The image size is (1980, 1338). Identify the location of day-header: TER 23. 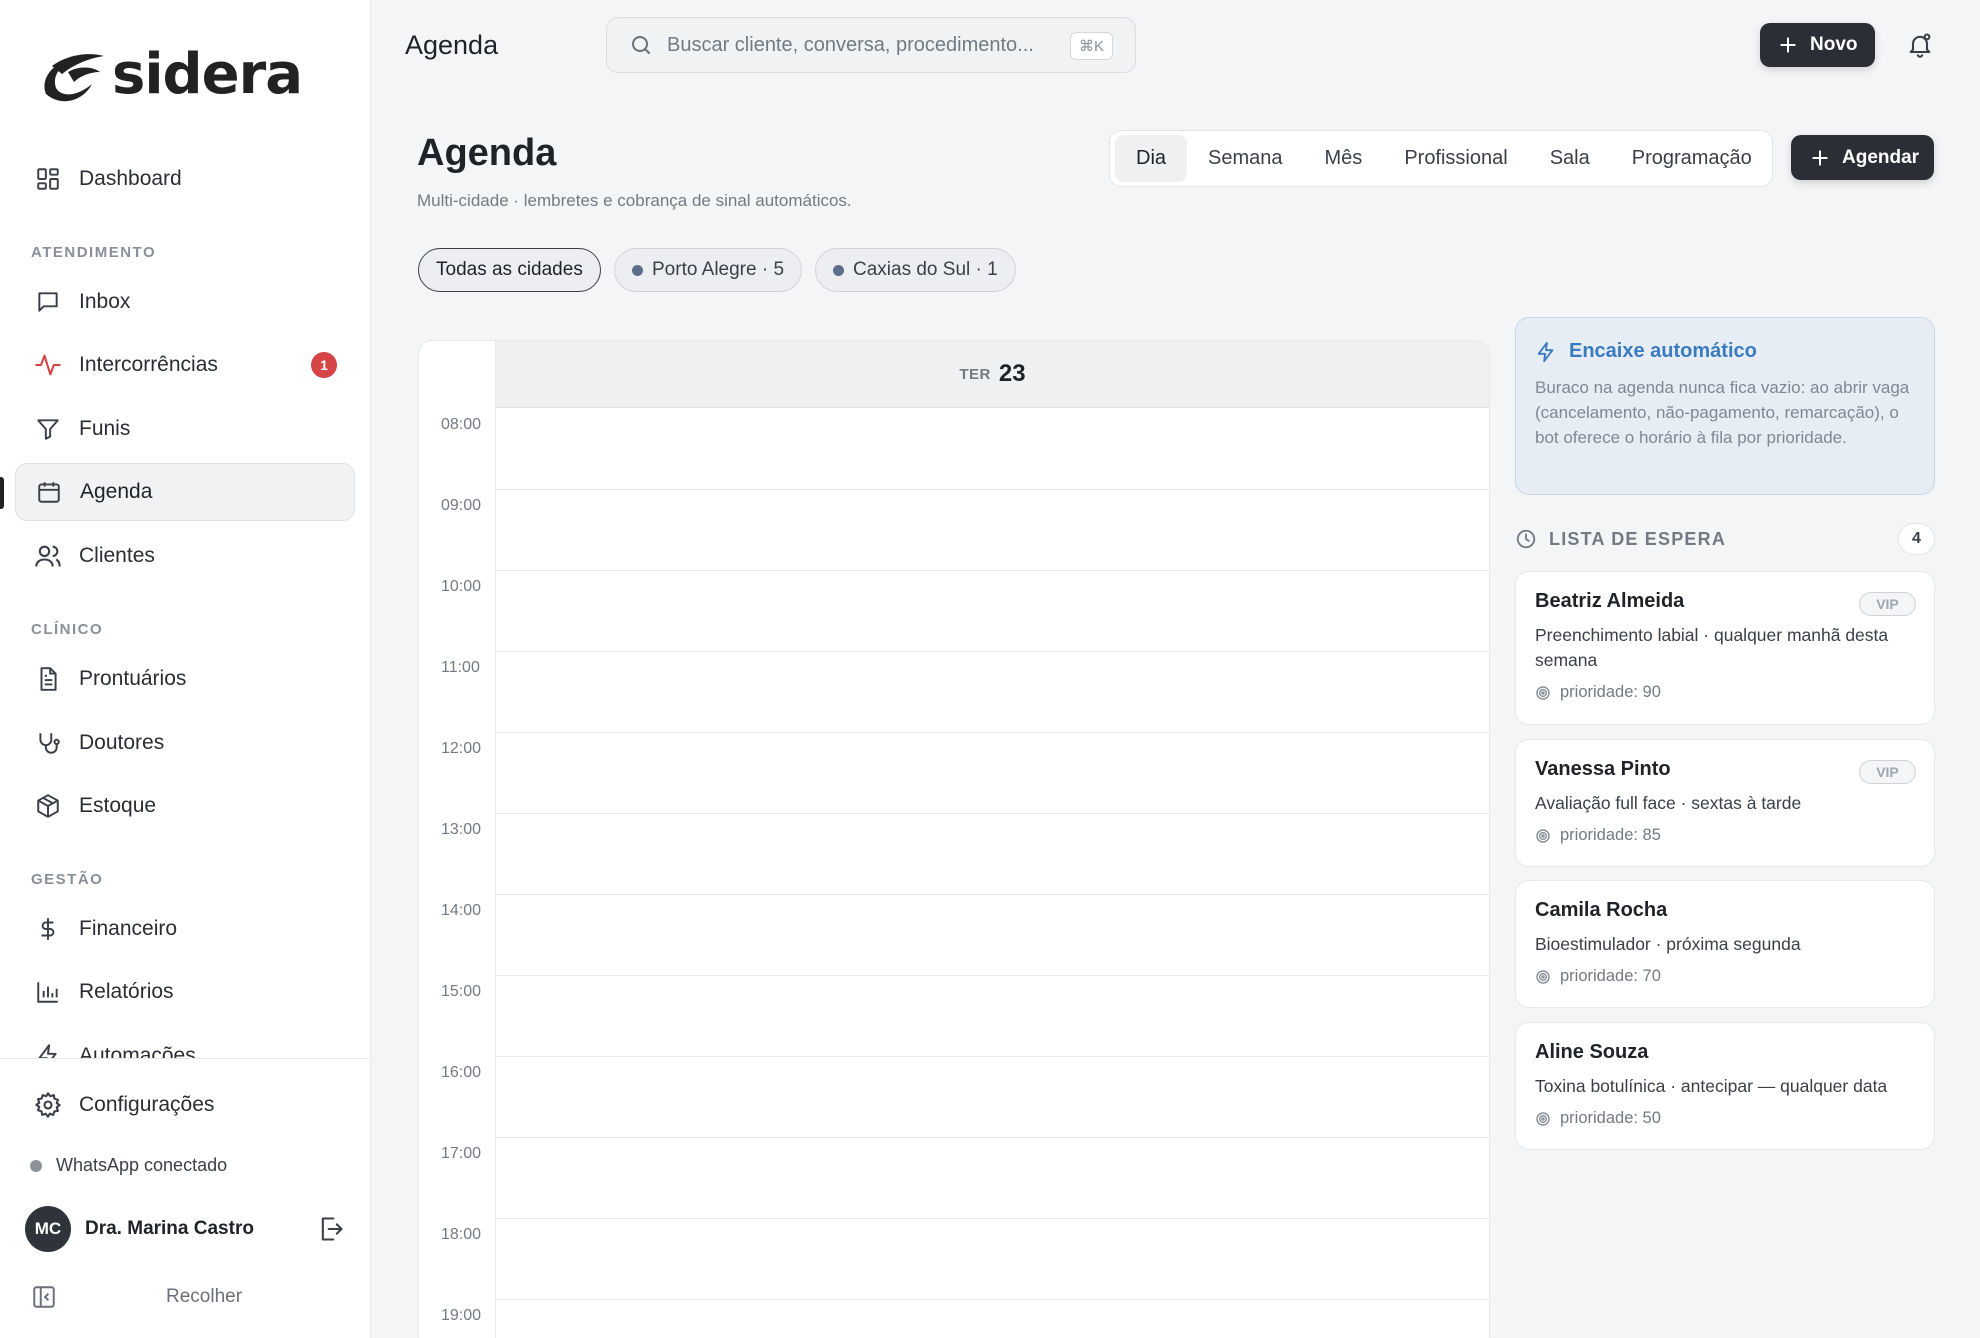
(992, 374).